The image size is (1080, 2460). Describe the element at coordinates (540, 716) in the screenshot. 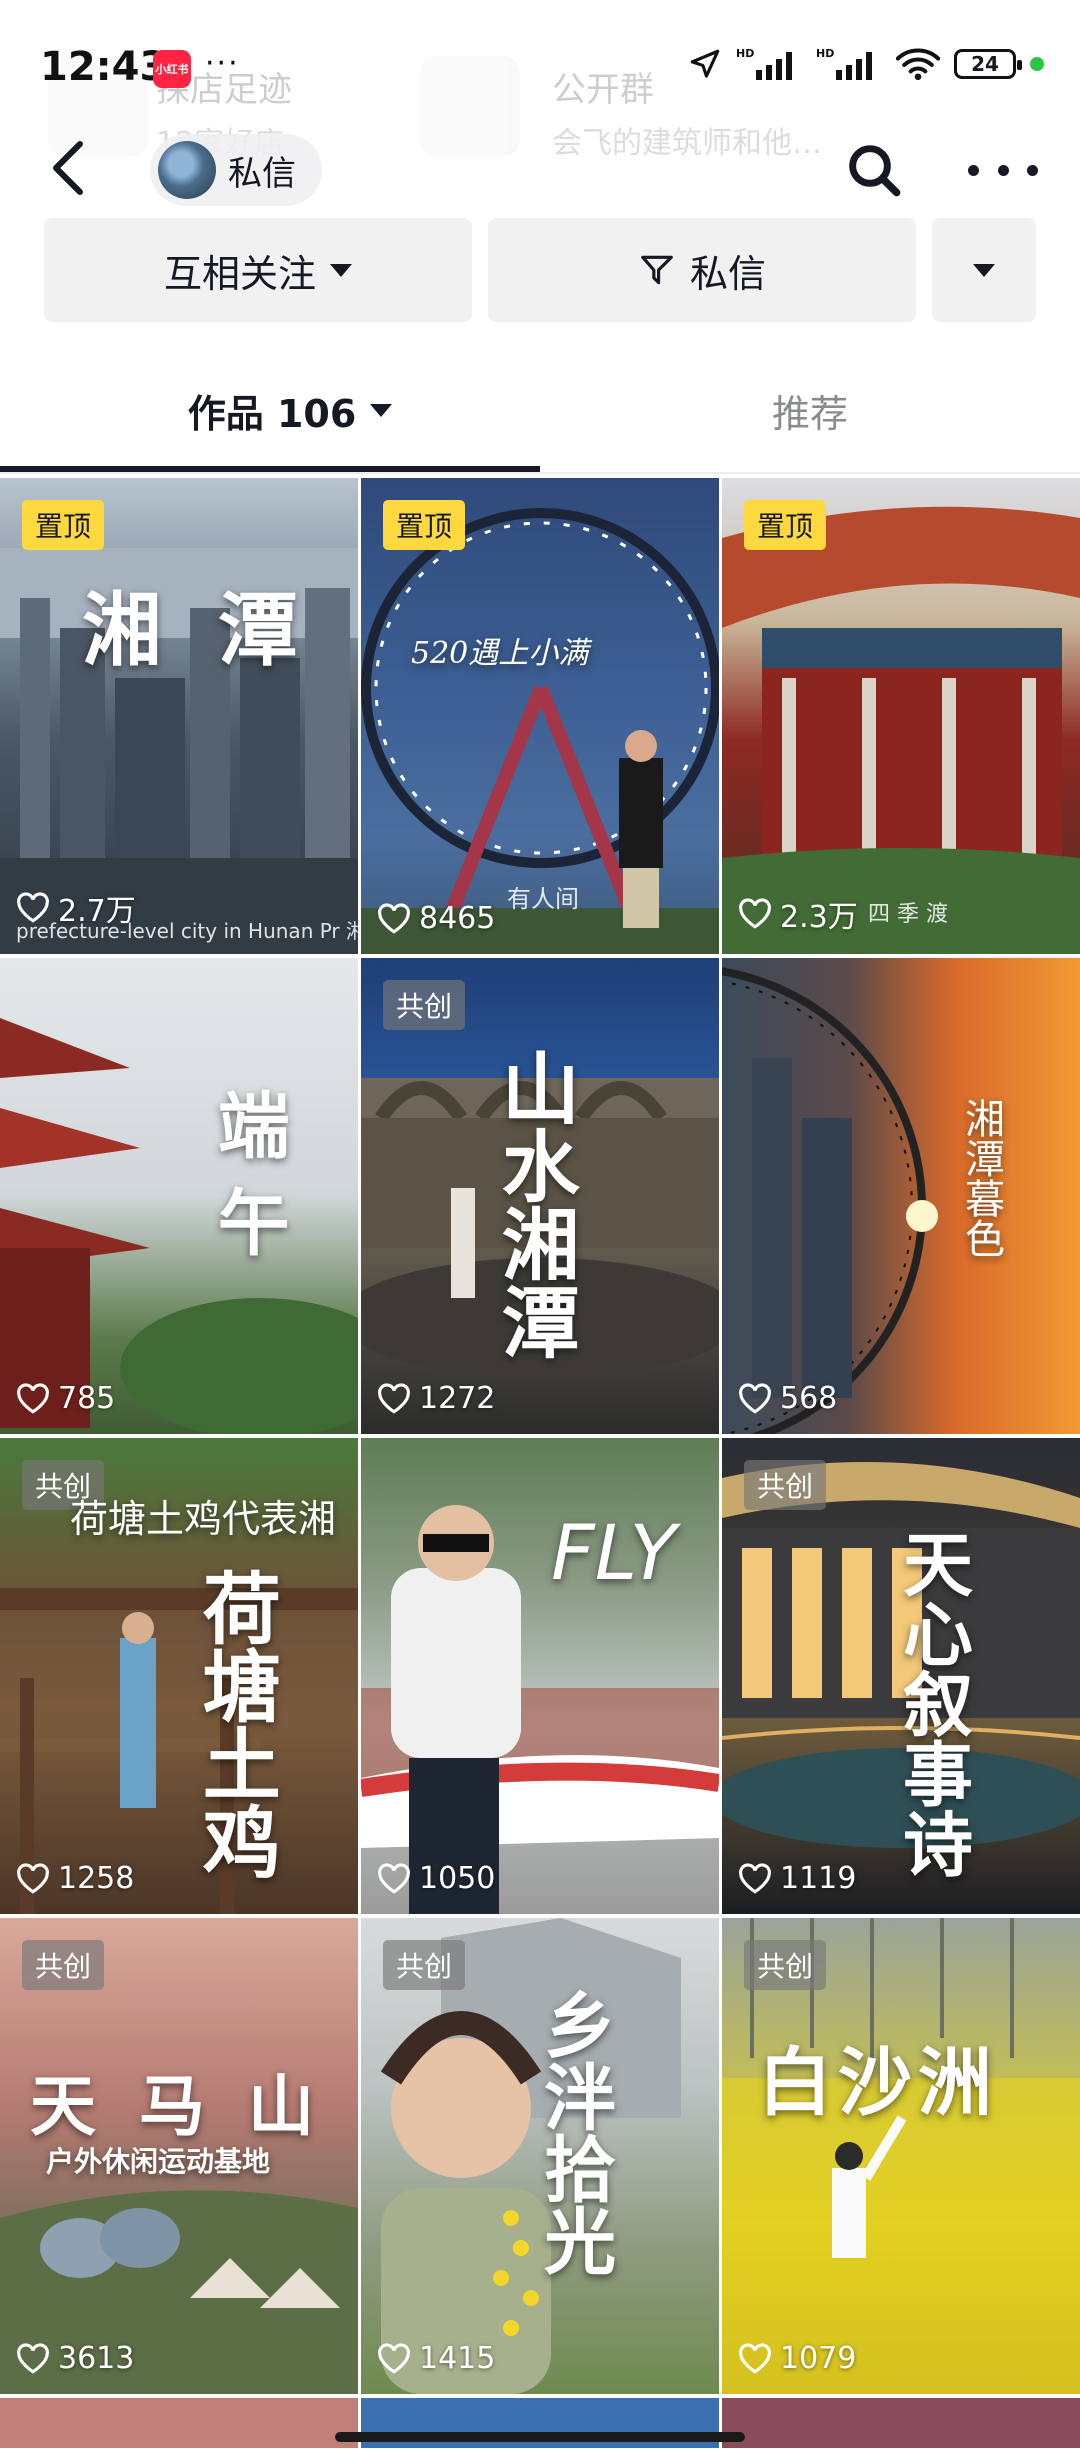

I see `video-tile: 置顶 520遇上小满 有人间 8465` at that location.